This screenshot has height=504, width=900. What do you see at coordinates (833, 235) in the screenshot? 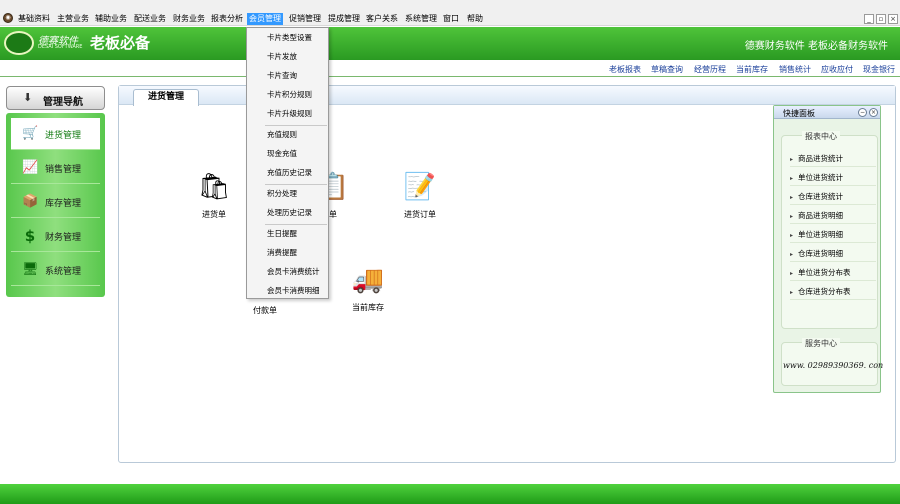
I see `report-item: ▸ 单位进货明细` at bounding box center [833, 235].